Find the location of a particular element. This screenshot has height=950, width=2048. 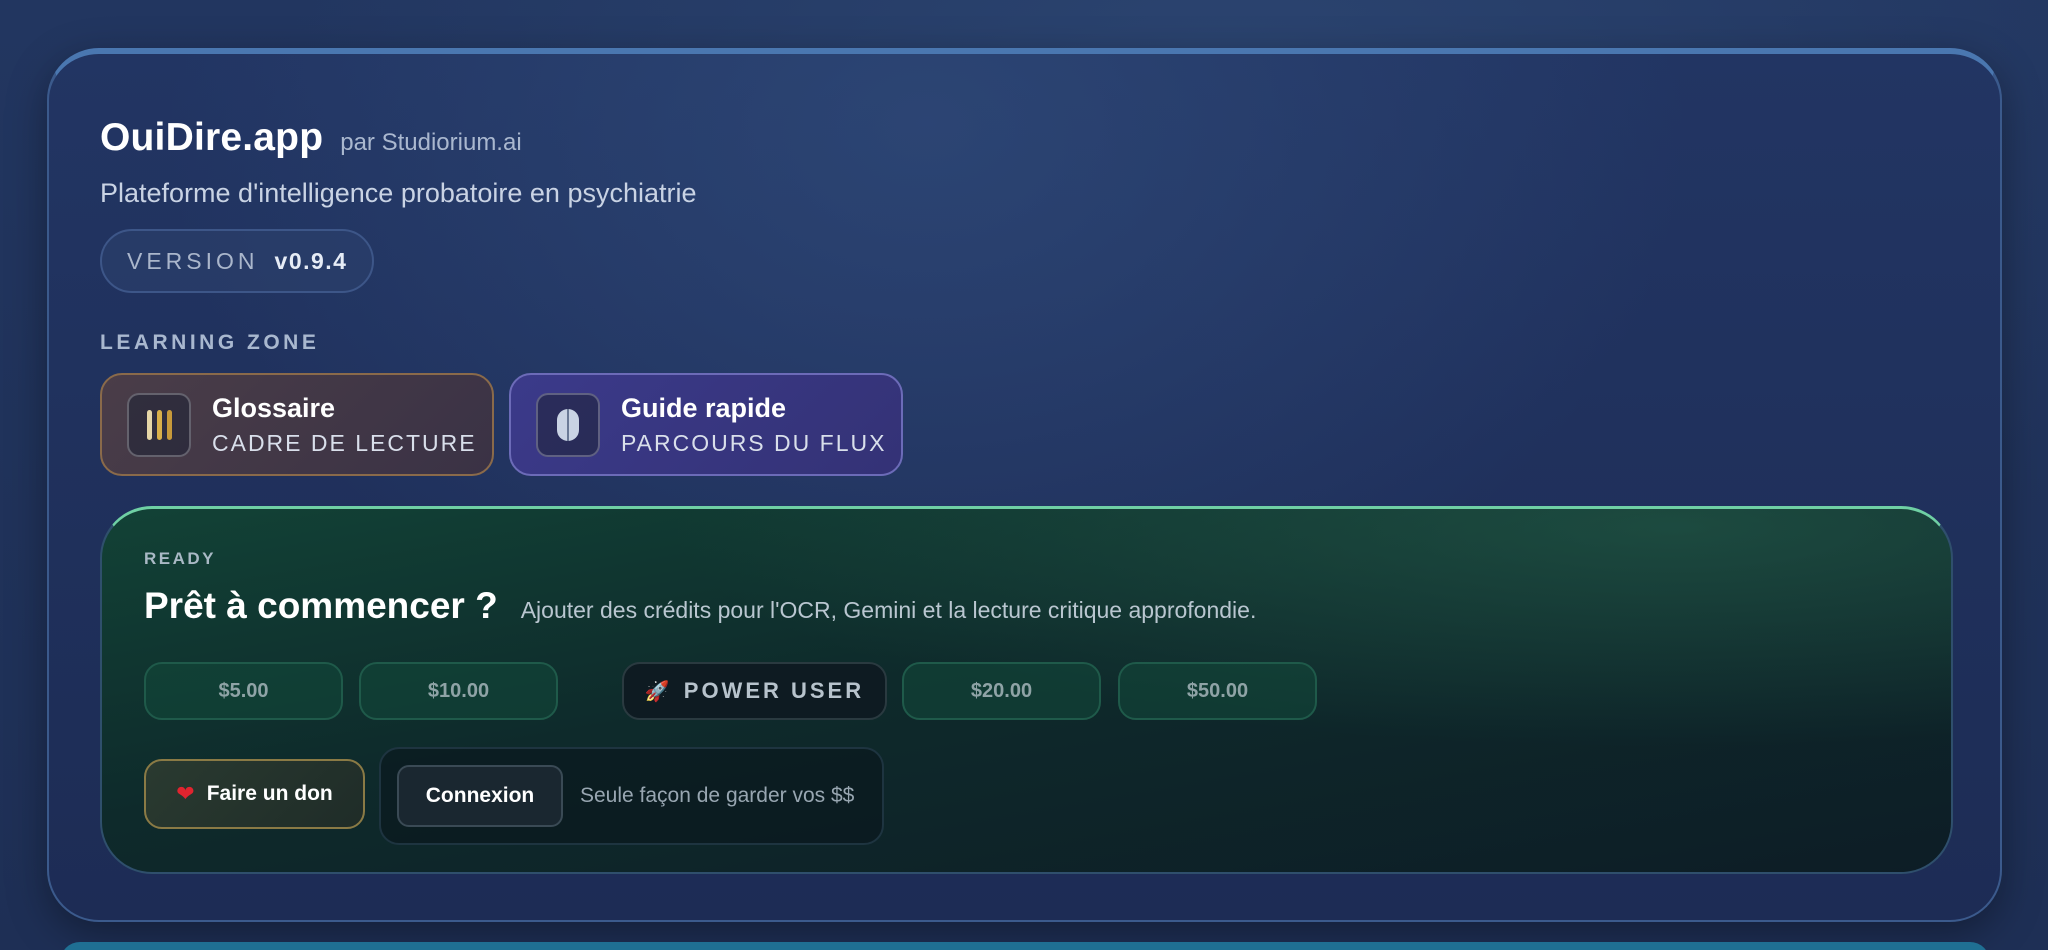

next-card-edge is located at coordinates (1025, 946).